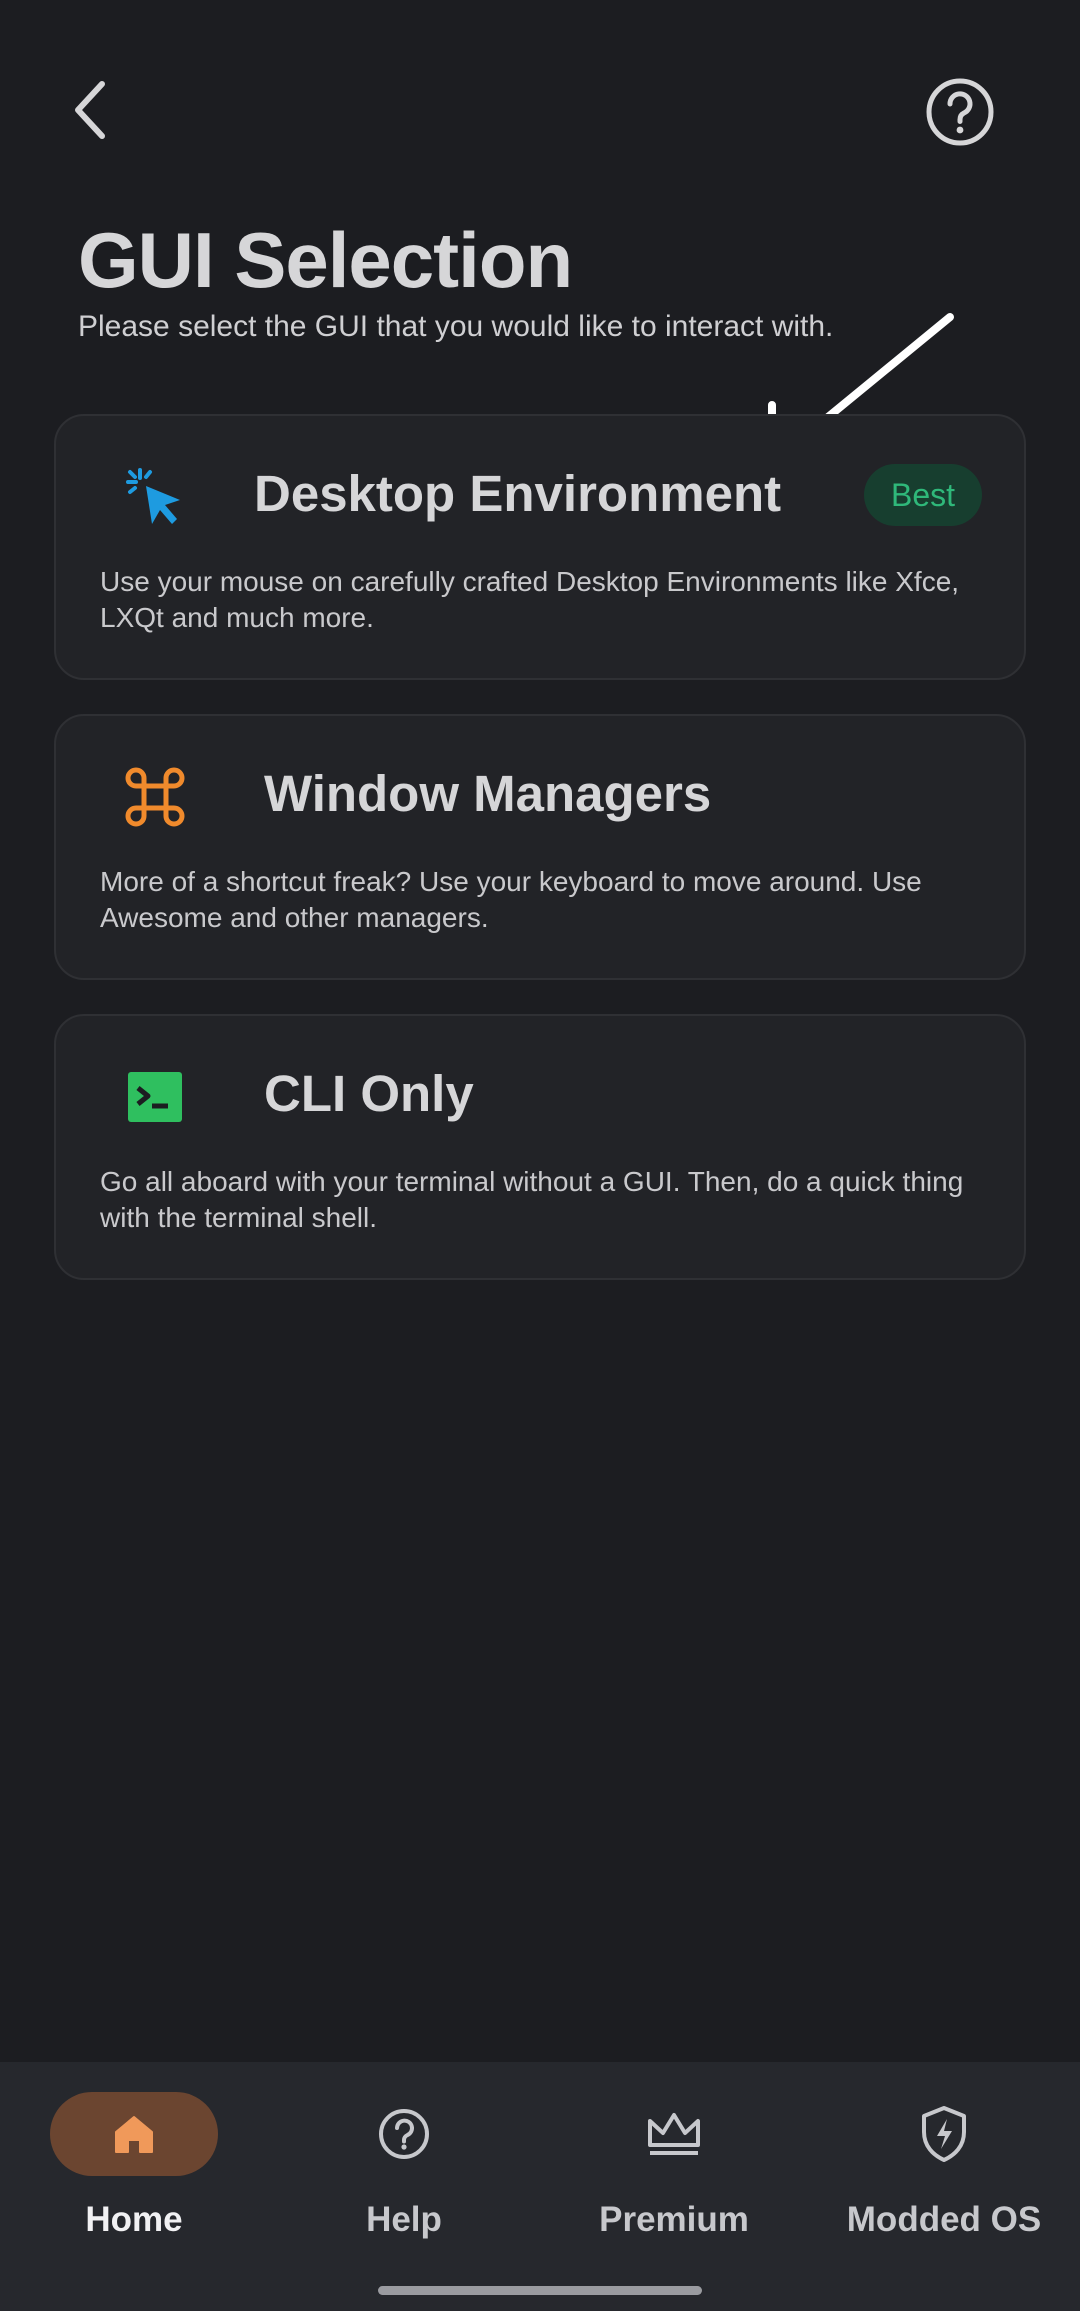 The image size is (1080, 2311). Describe the element at coordinates (134, 2177) in the screenshot. I see `nav-item-home: Home` at that location.